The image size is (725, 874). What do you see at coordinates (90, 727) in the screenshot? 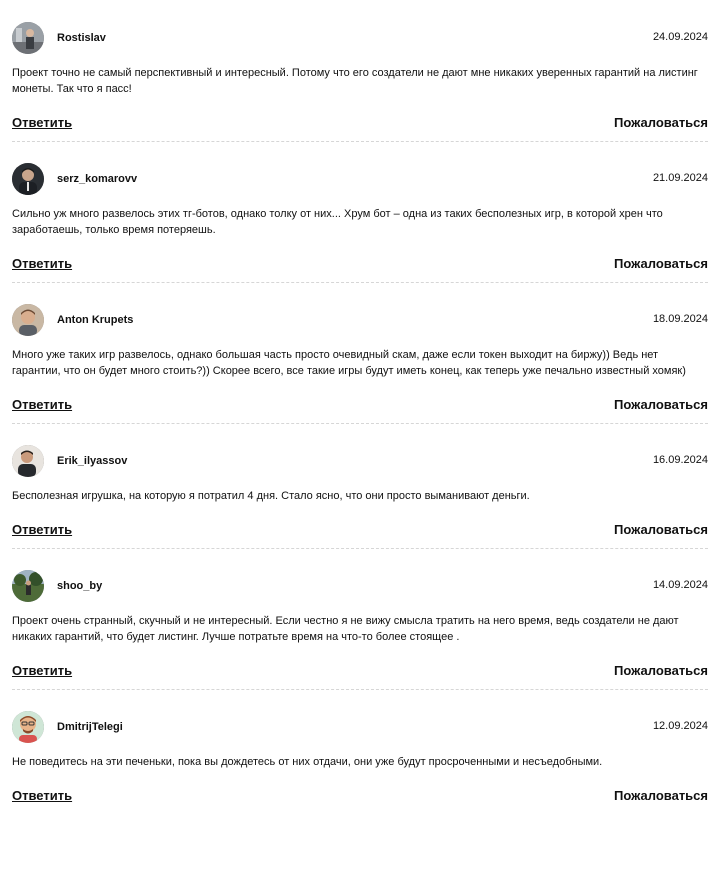
I see `comment-username: DmitrijTelegi` at bounding box center [90, 727].